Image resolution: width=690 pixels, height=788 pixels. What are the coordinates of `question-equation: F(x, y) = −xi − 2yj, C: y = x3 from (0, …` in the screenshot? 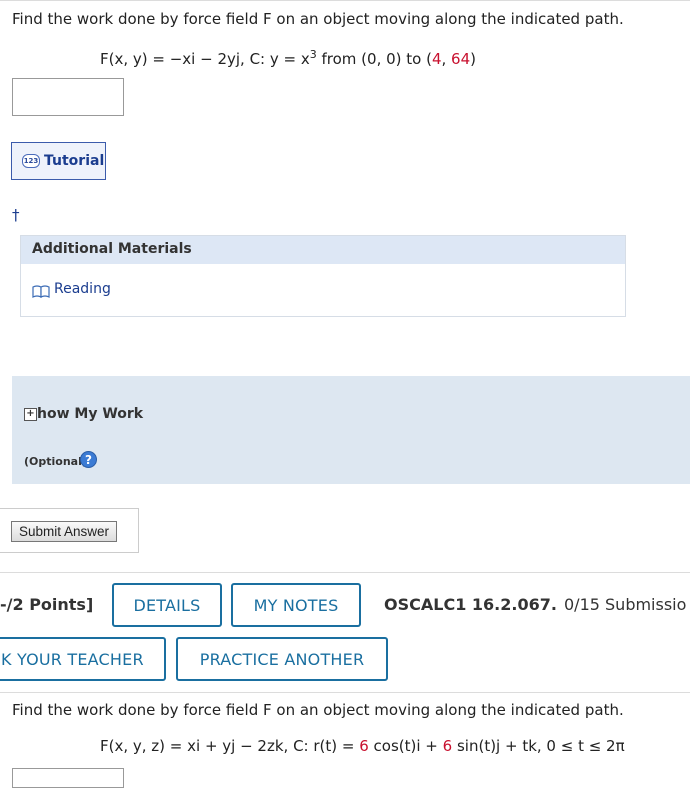 It's located at (288, 58).